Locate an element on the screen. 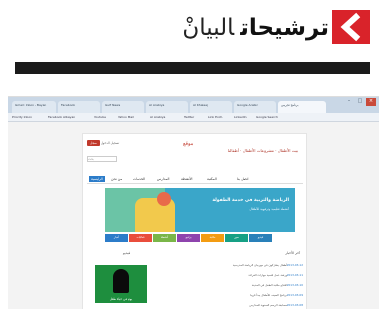  brand-logo-text: البيانْ is located at coordinates (208, 28).